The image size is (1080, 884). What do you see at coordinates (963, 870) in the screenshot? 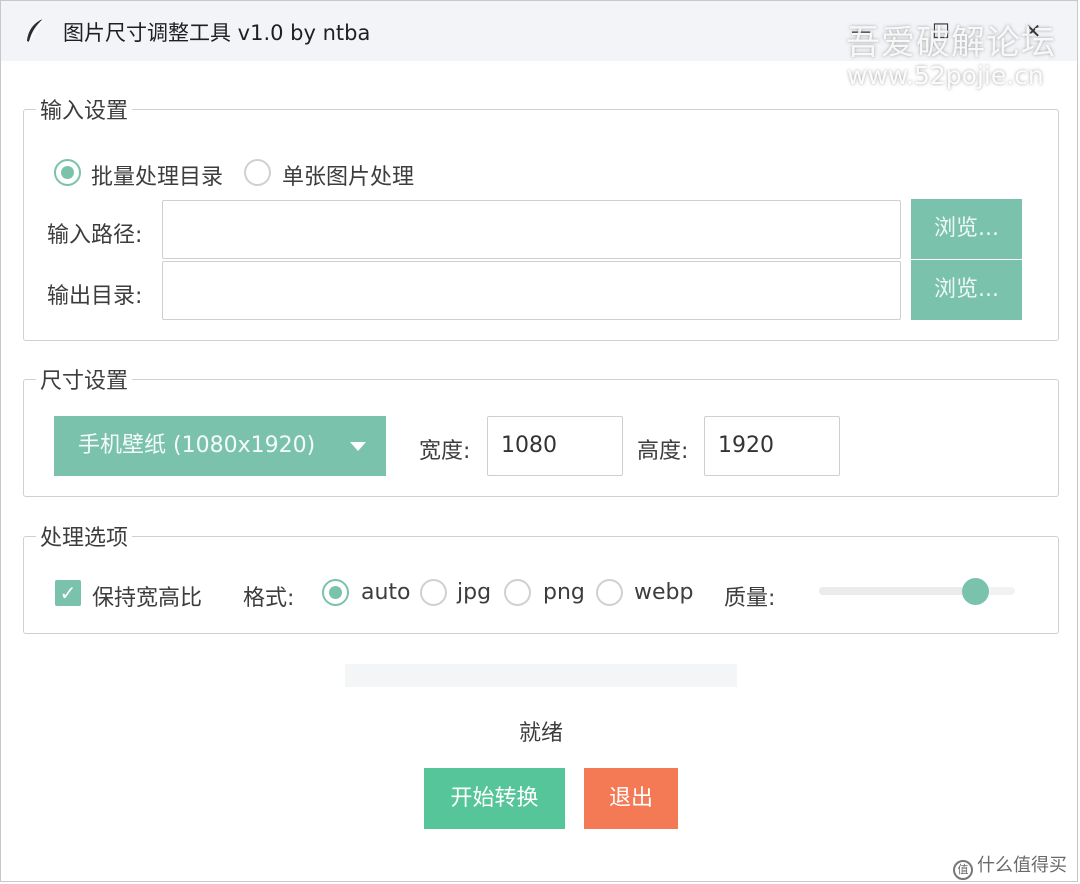
I see `smzdm-logo-icon: 值` at bounding box center [963, 870].